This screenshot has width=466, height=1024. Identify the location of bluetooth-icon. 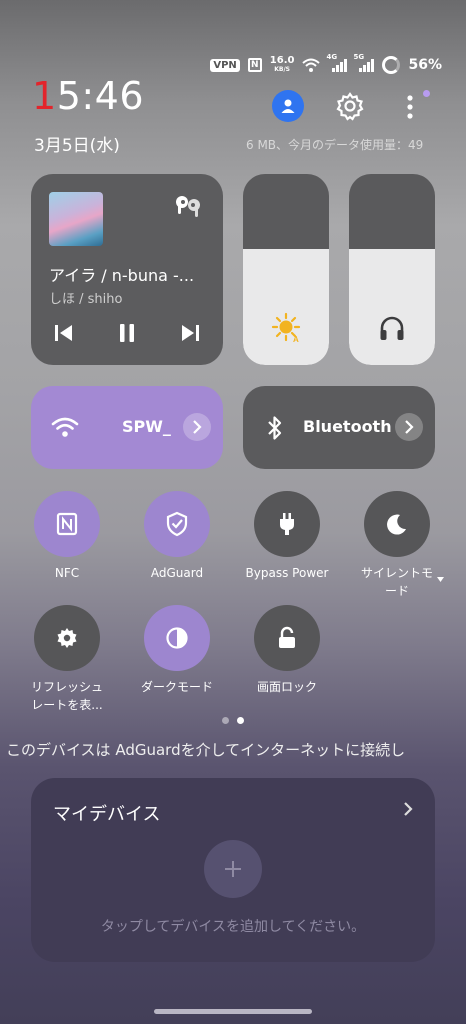
(275, 428).